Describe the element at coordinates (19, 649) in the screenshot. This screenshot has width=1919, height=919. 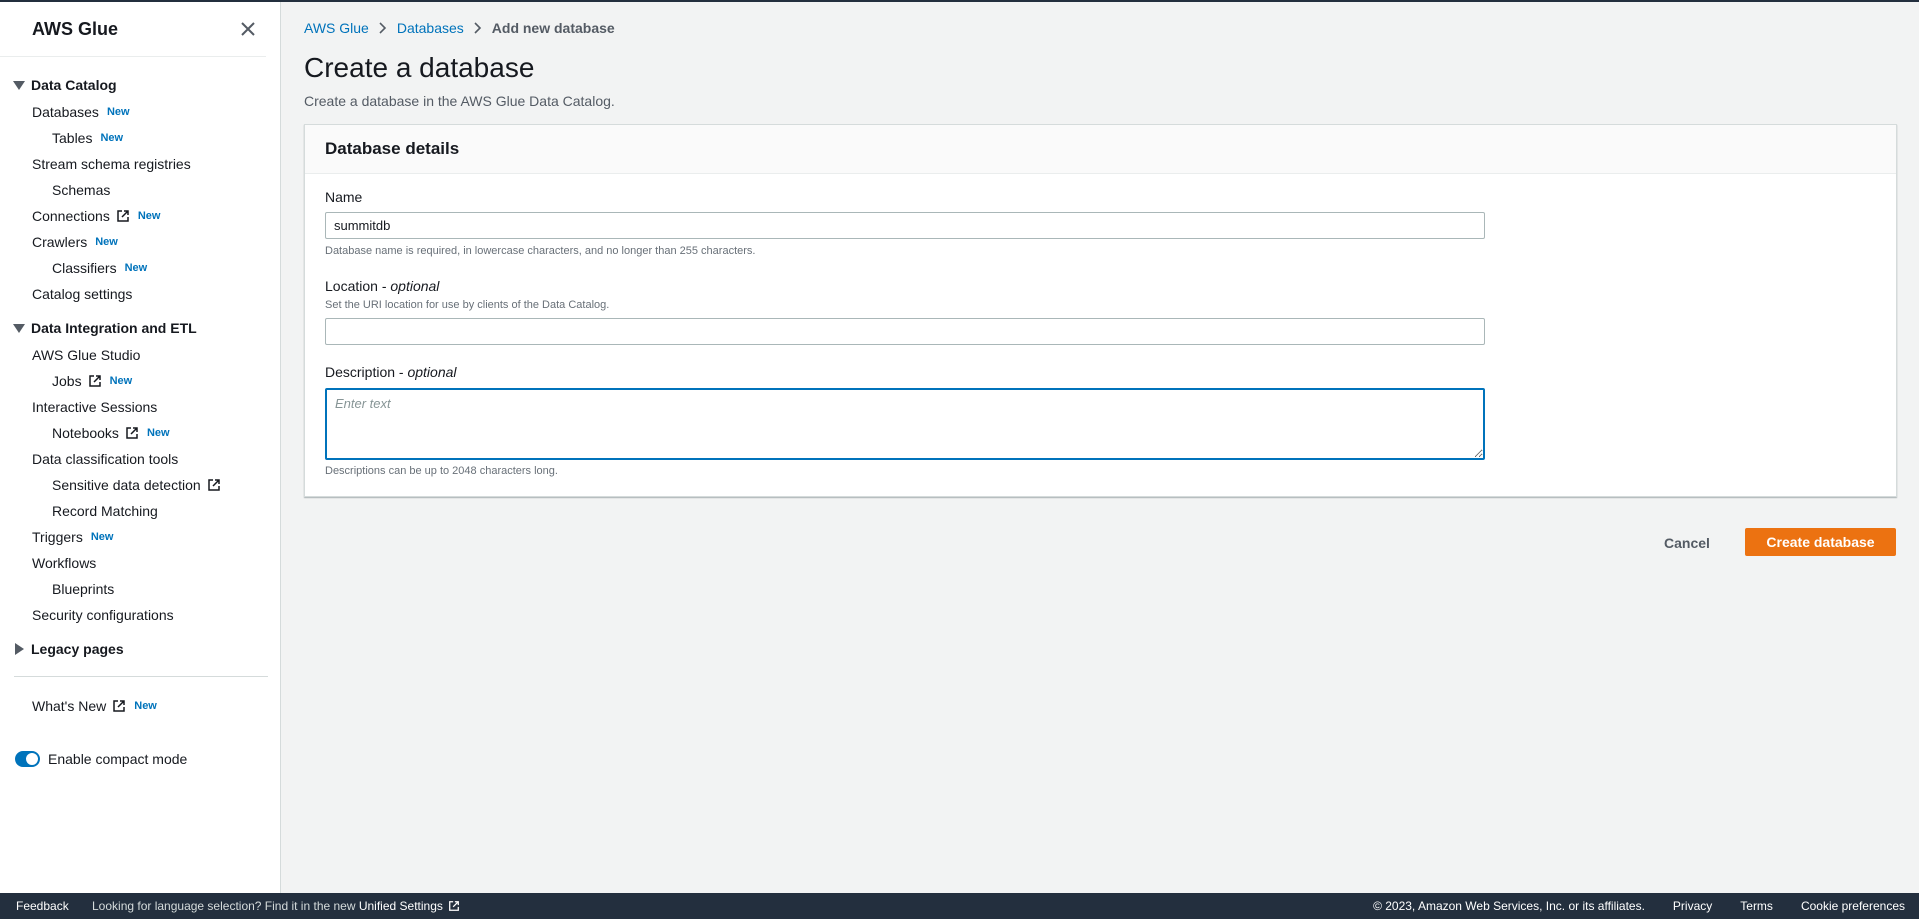
I see `caret-right-icon` at that location.